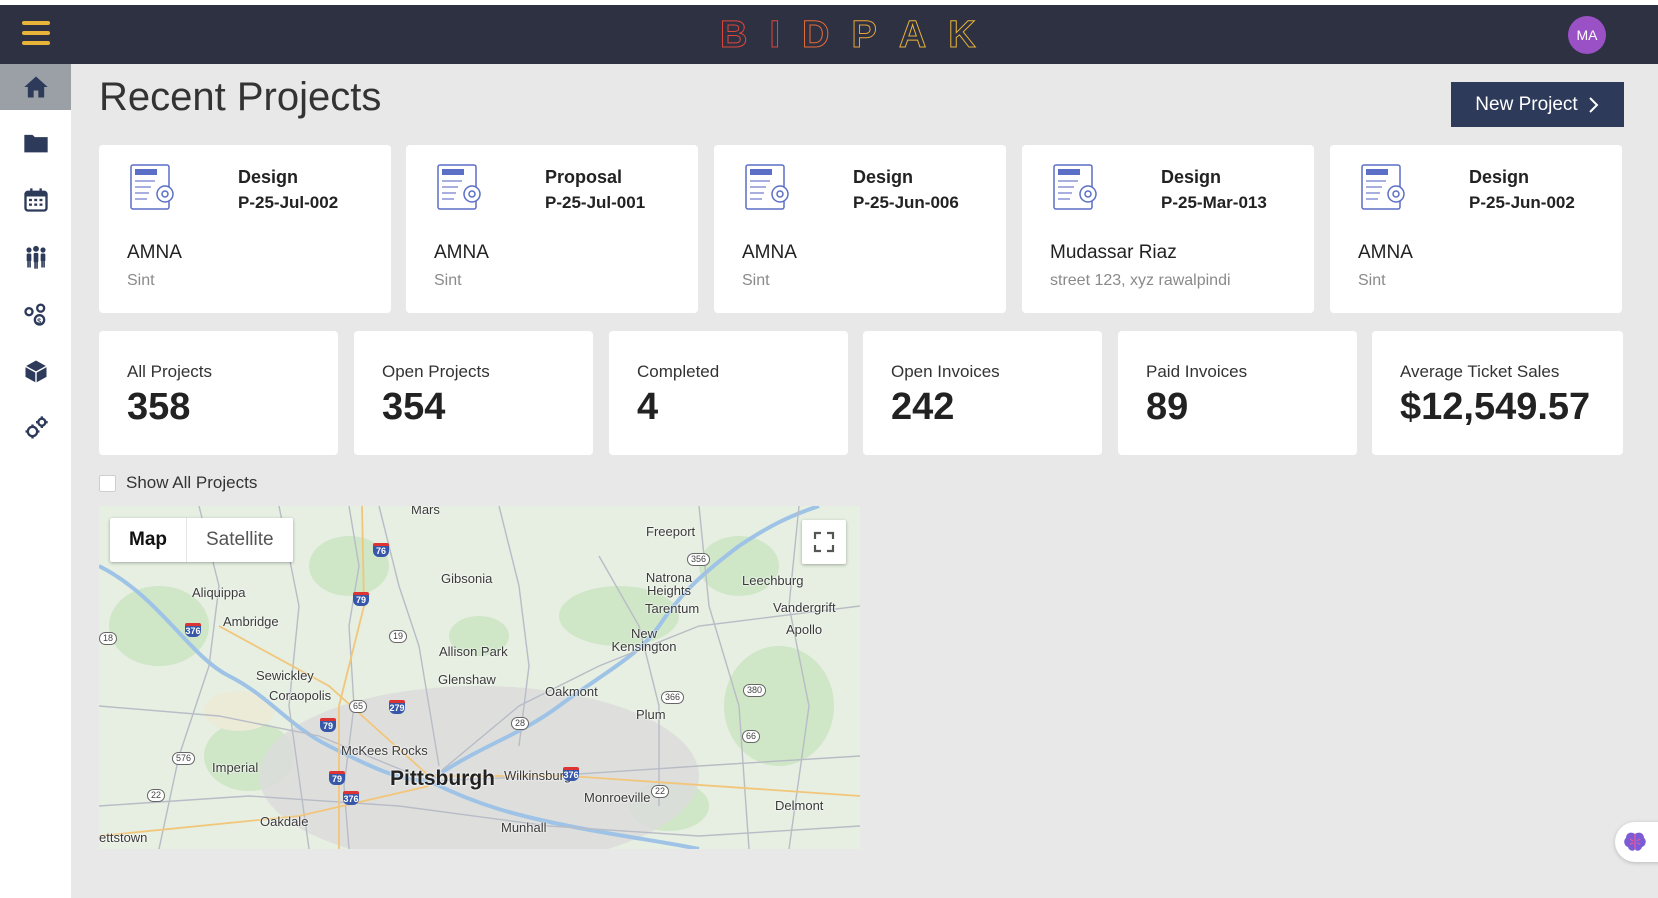  What do you see at coordinates (1480, 371) in the screenshot?
I see `stat-label: Average Ticket Sales` at bounding box center [1480, 371].